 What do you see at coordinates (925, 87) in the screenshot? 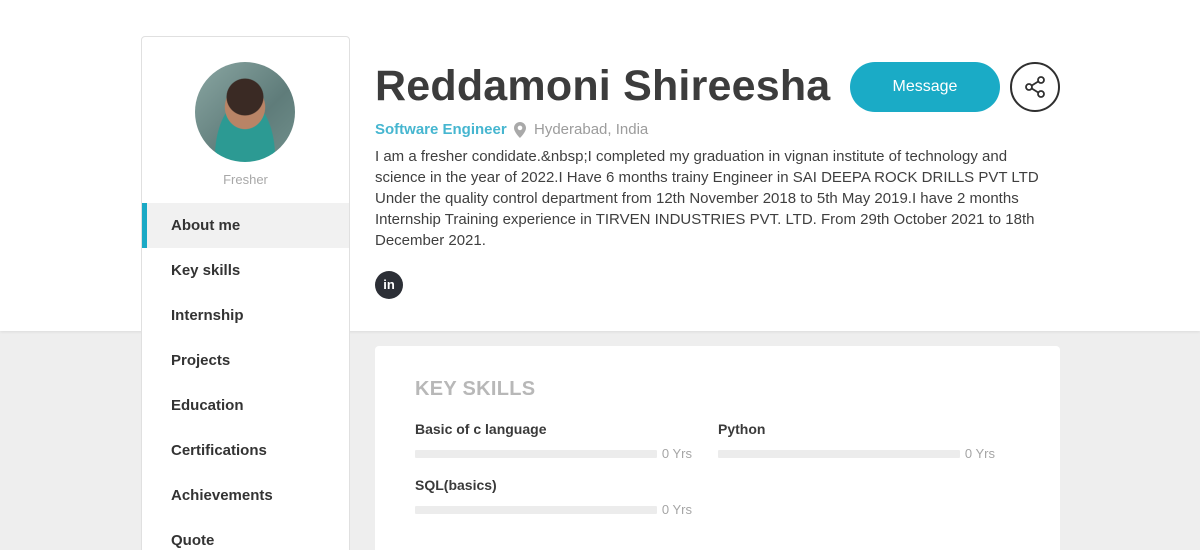
I see `message-button: Message` at bounding box center [925, 87].